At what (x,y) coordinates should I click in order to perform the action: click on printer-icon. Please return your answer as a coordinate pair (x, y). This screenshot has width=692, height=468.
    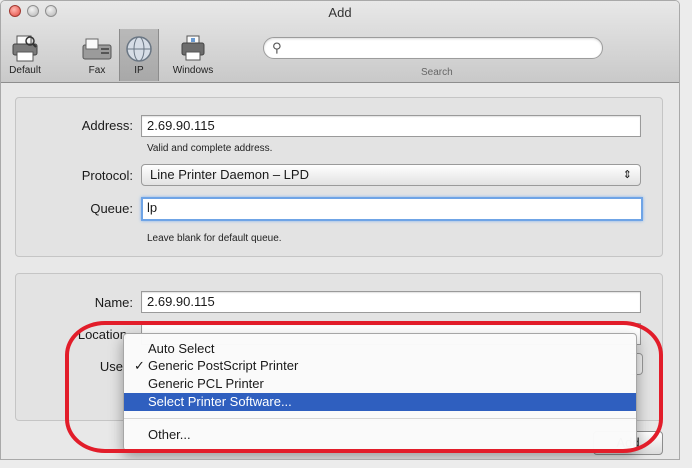
    Looking at the image, I should click on (25, 48).